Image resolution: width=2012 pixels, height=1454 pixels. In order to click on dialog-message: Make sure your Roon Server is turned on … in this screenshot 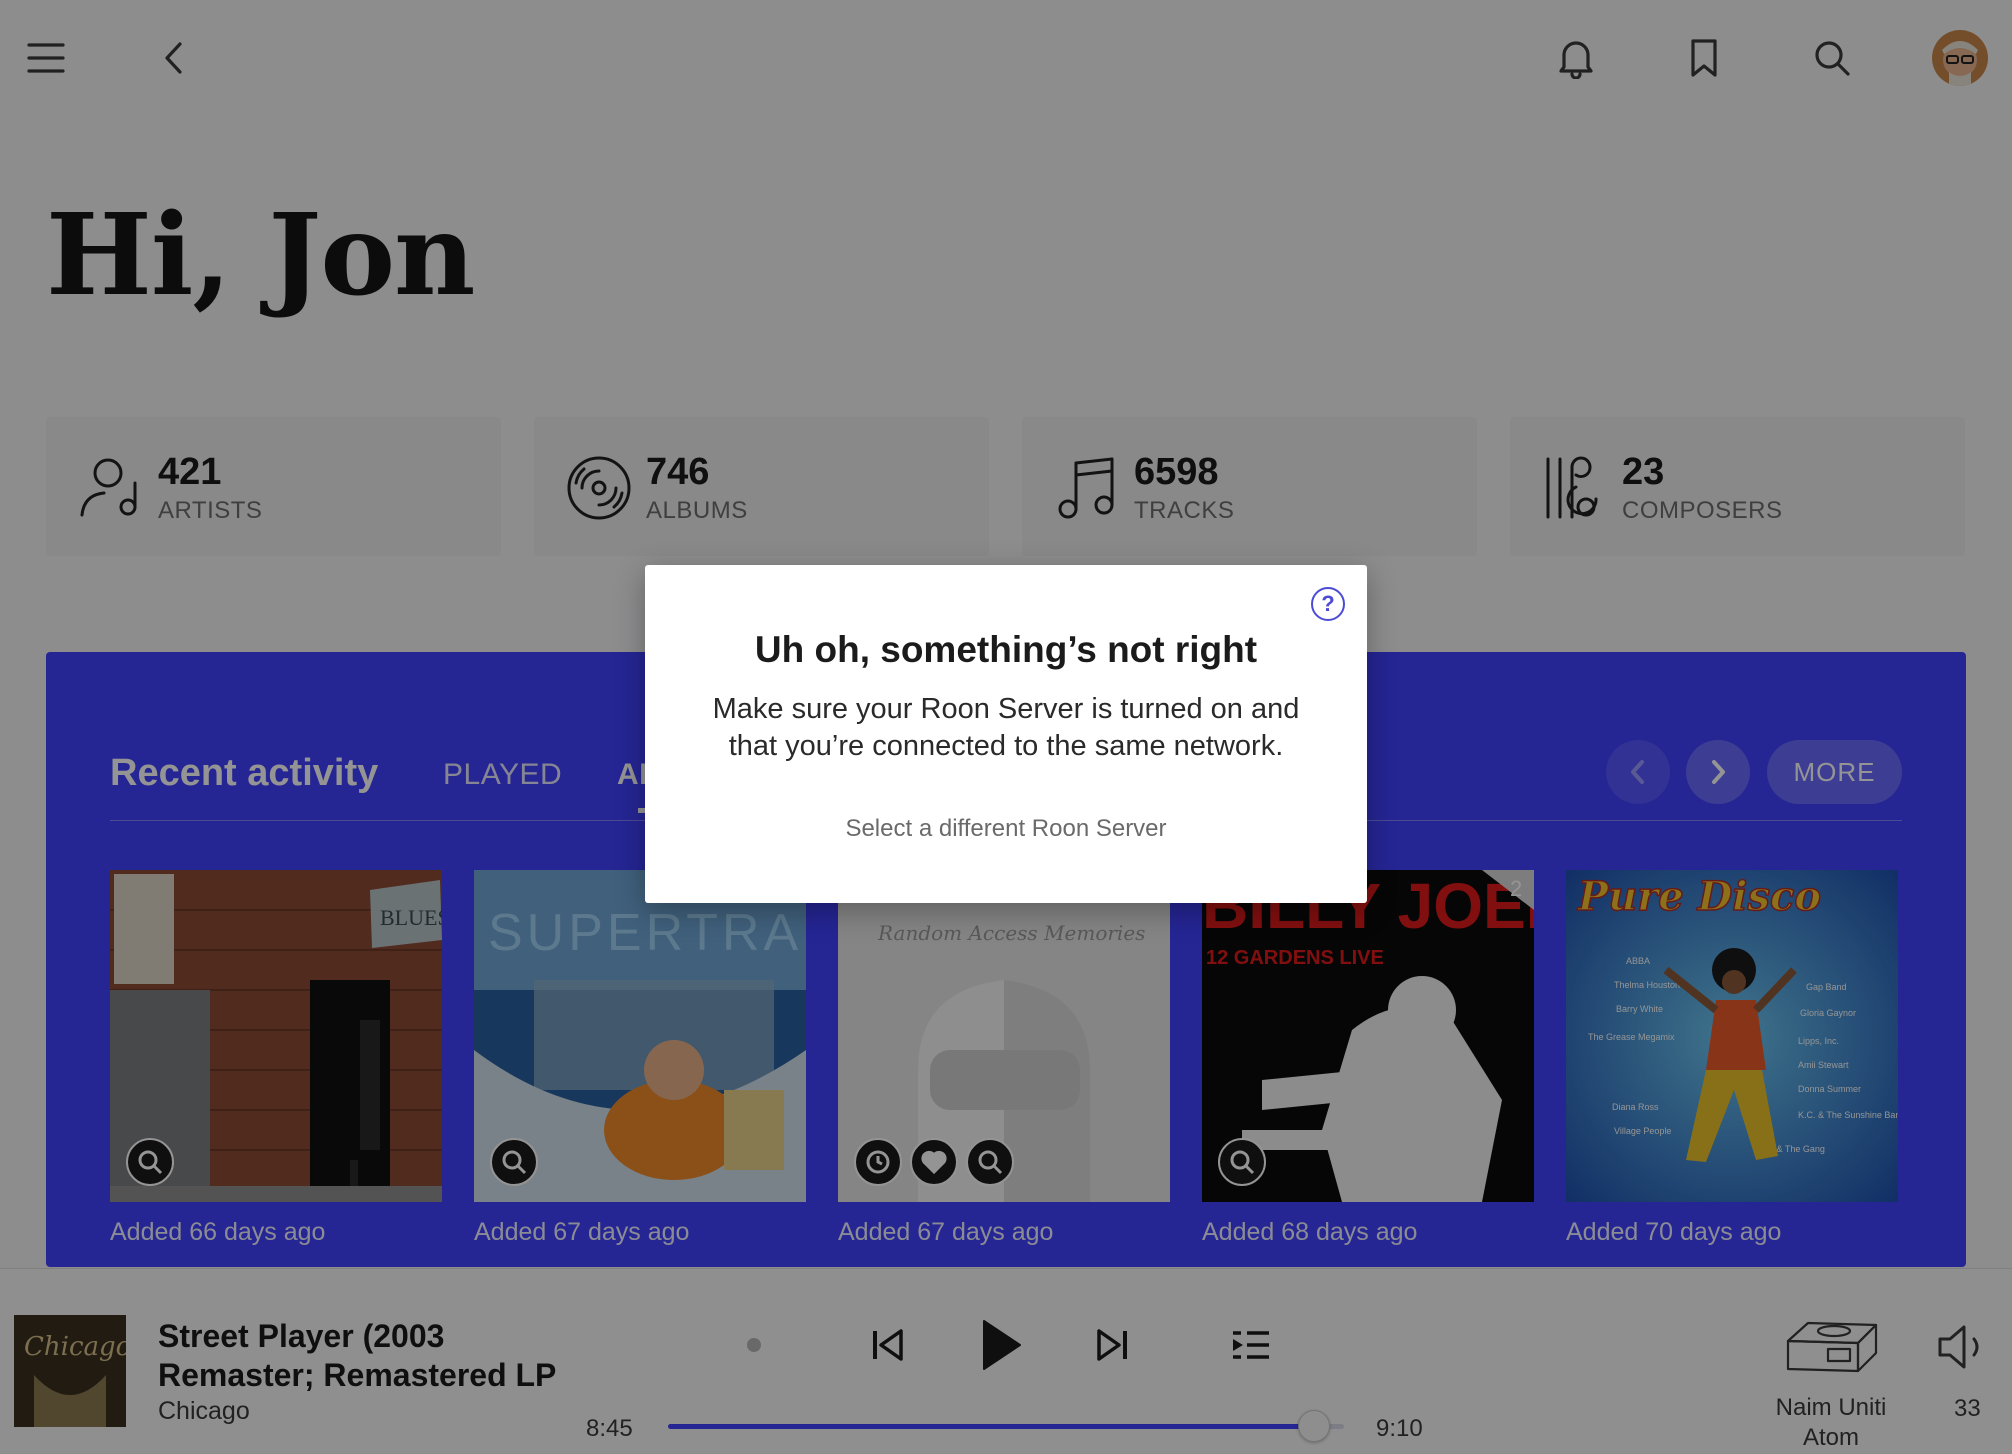, I will do `click(1006, 727)`.